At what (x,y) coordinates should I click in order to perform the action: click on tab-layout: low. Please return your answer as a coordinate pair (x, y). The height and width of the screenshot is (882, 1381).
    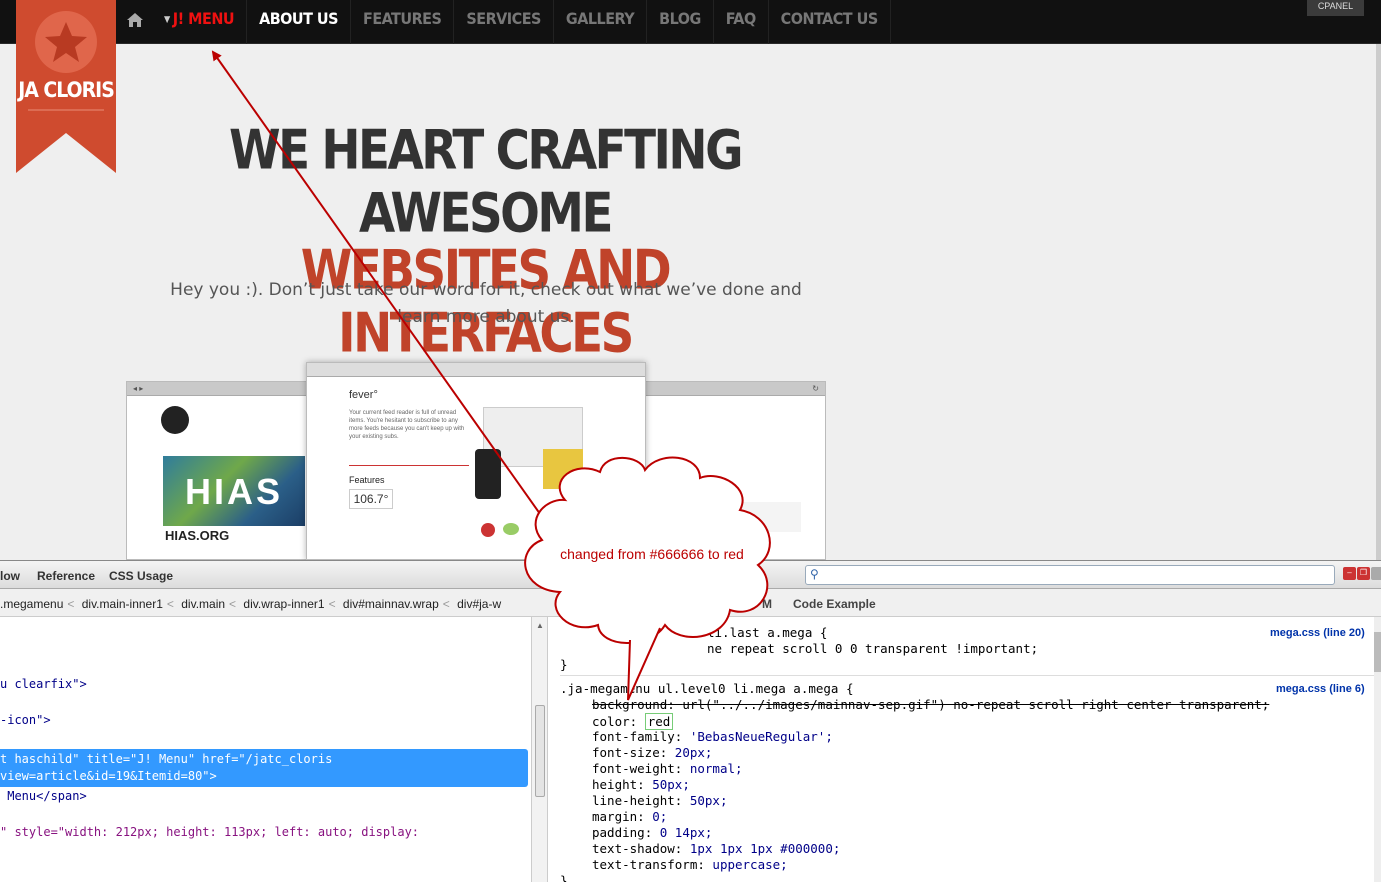
    Looking at the image, I should click on (10, 576).